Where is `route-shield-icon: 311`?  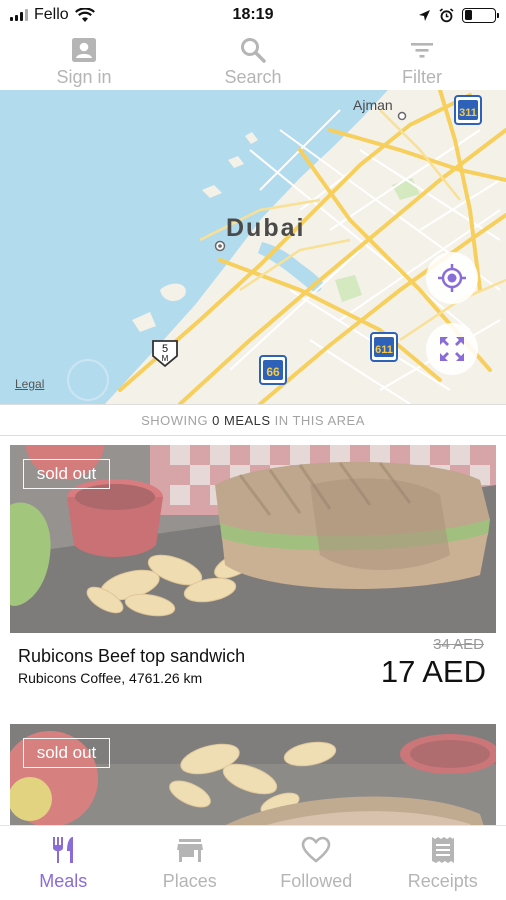
route-shield-icon: 311 is located at coordinates (468, 110).